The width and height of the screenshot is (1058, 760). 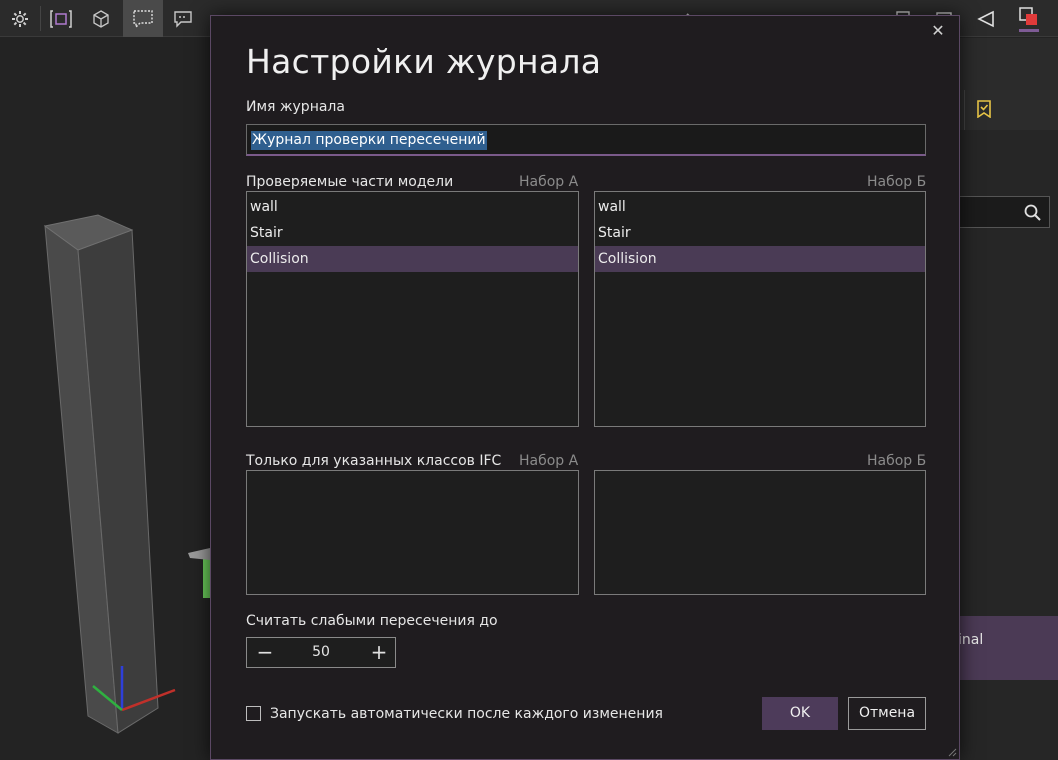 What do you see at coordinates (372, 621) in the screenshot?
I see `weak-threshold-label: Считать слабыми пересечения до` at bounding box center [372, 621].